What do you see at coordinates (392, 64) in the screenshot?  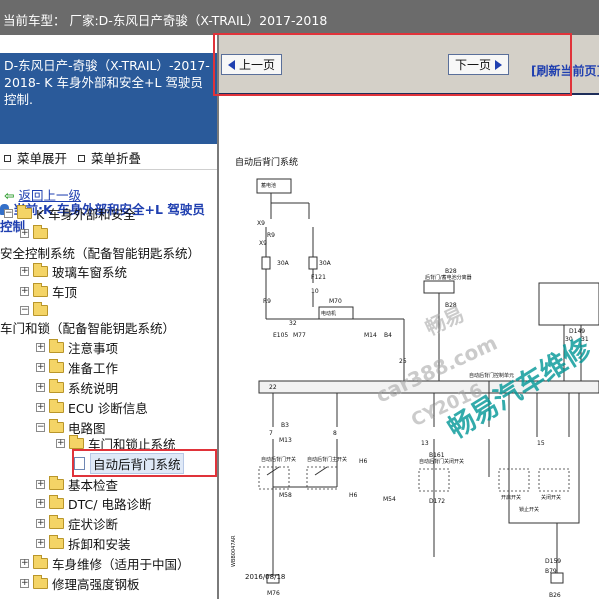 I see `nav-highlight-box` at bounding box center [392, 64].